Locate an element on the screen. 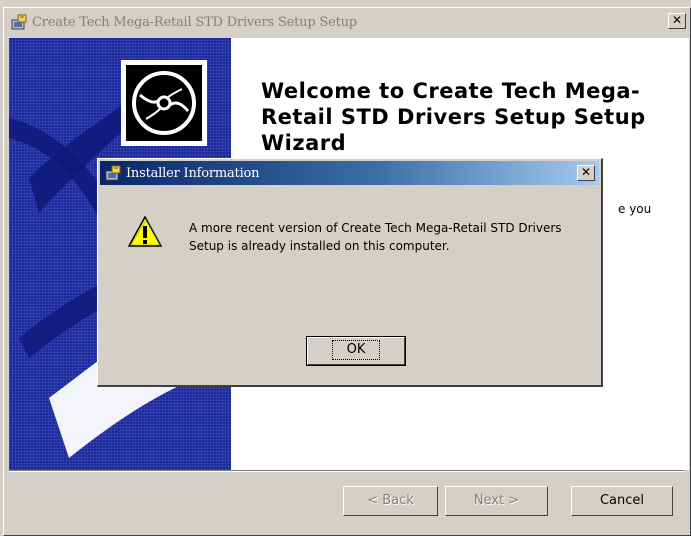 This screenshot has width=691, height=536. disc-logo-frame is located at coordinates (164, 103).